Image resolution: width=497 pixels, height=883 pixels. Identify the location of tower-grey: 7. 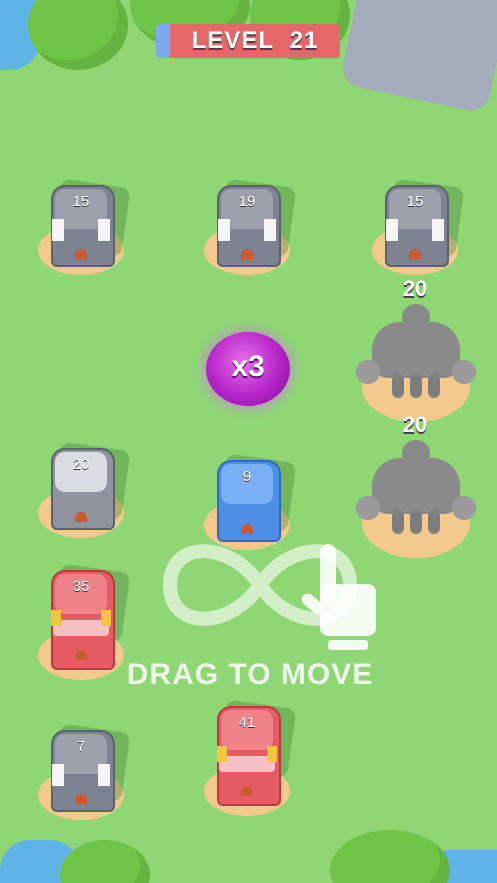
(84, 771).